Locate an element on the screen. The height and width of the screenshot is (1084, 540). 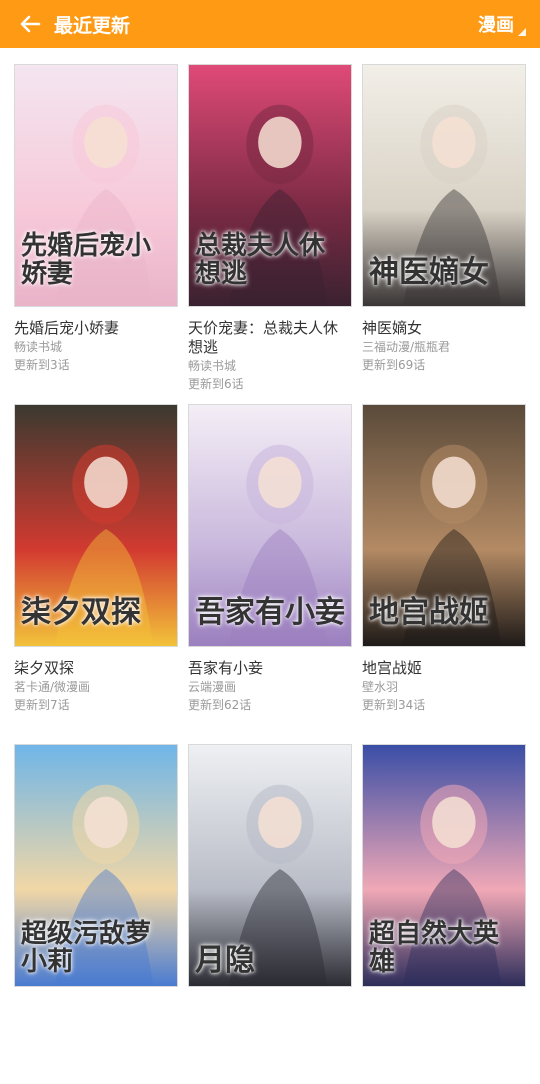
cover-title-art: 超自然大英雄 is located at coordinates (434, 948).